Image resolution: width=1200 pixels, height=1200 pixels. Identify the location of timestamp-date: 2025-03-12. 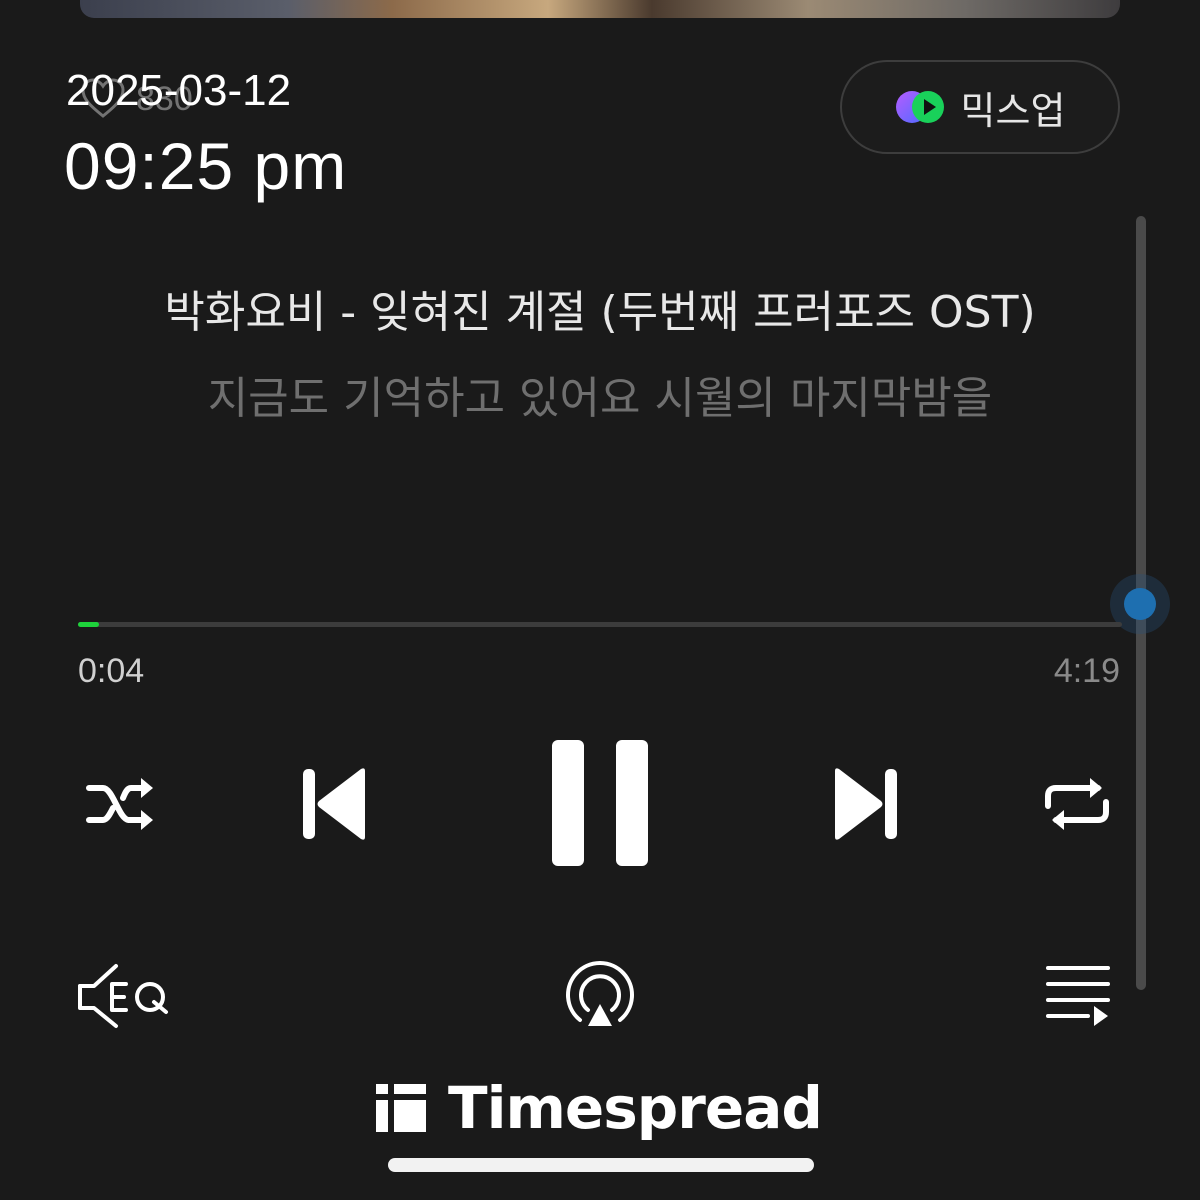
(179, 90).